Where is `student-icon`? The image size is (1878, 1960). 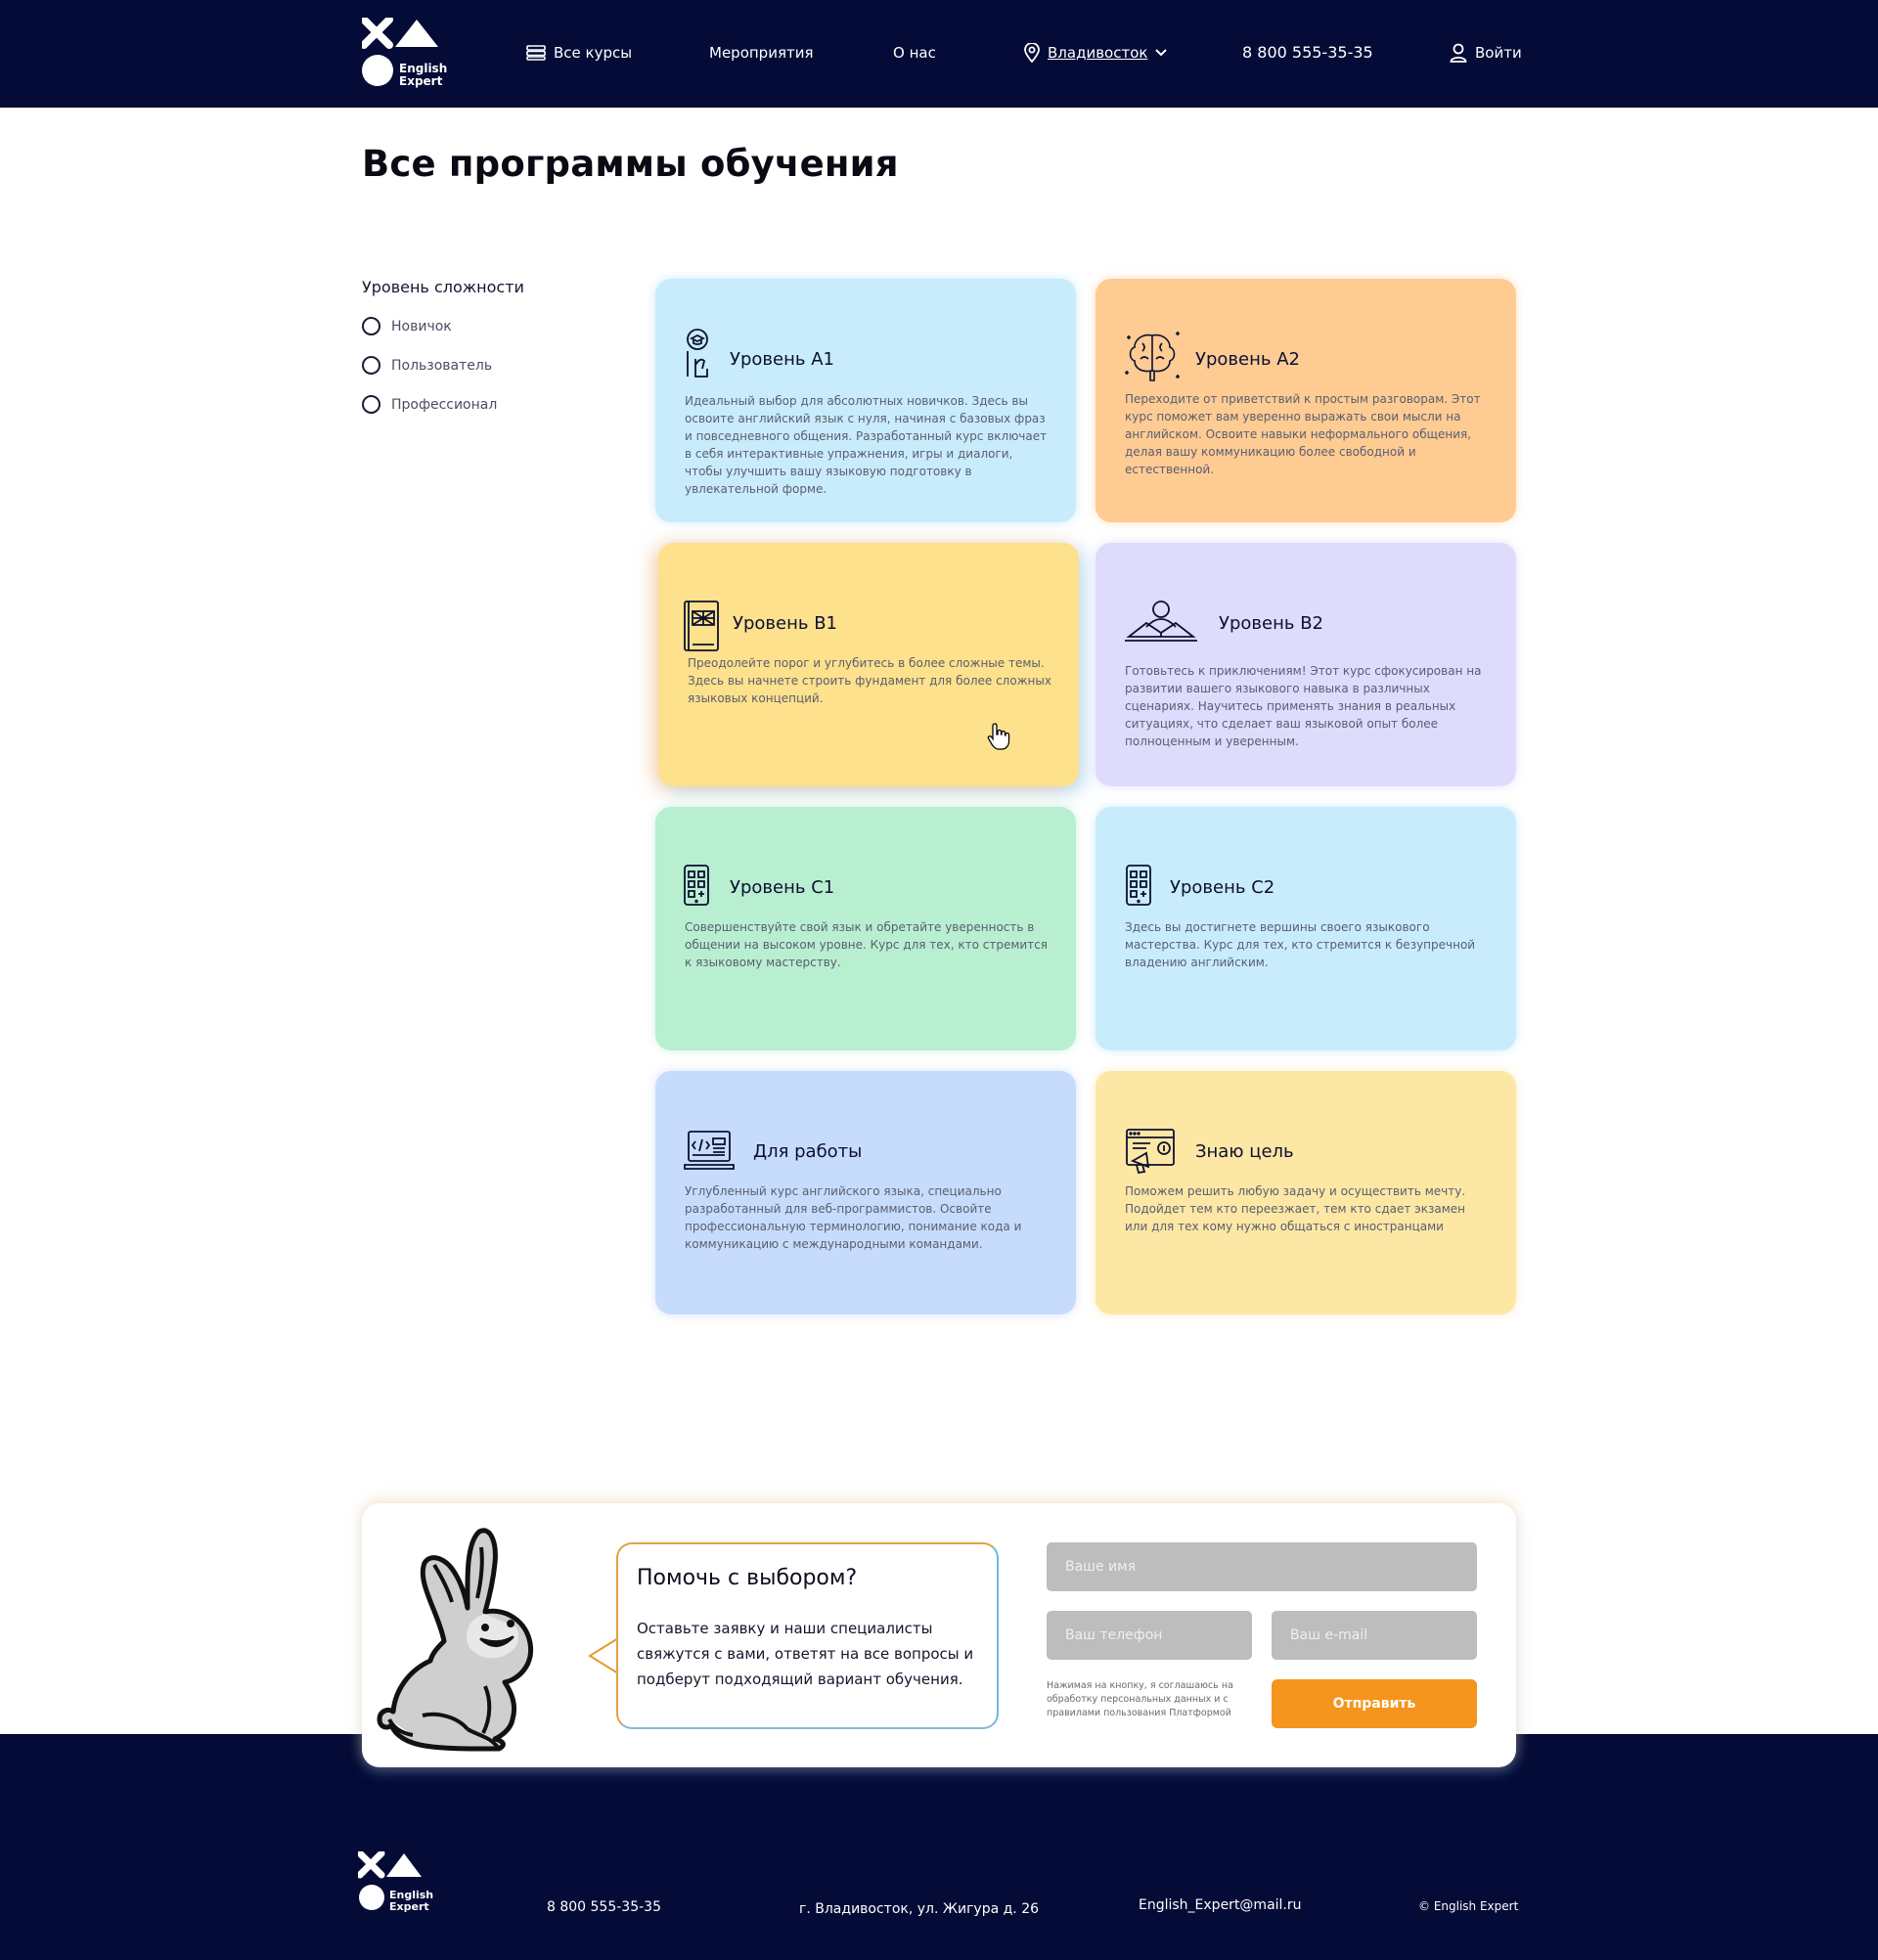 student-icon is located at coordinates (697, 353).